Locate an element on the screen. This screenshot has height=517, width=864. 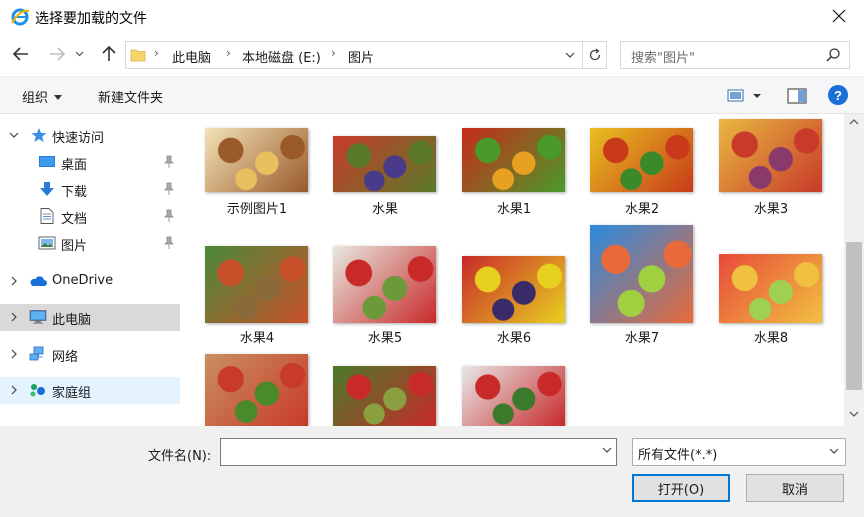
sidebar-item-label: 快速访问 is located at coordinates (78, 138).